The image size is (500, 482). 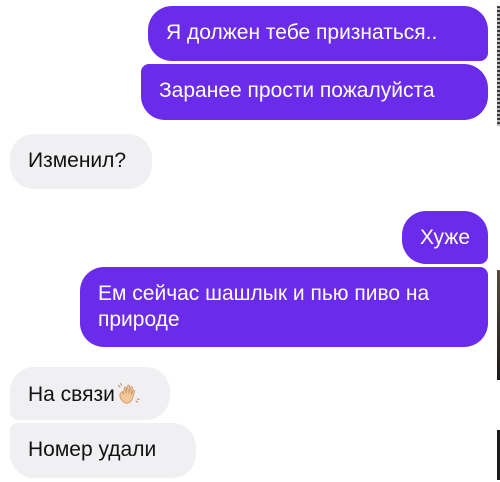 I want to click on outgoing-message: Я должен тебе признаться.., so click(x=318, y=33).